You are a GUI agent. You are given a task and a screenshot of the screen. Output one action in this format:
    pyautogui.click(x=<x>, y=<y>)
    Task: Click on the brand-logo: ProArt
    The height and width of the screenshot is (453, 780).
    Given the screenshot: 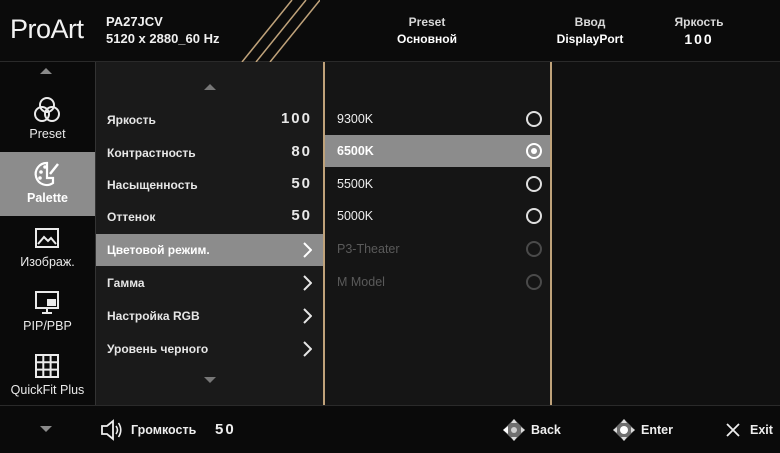 What is the action you would take?
    pyautogui.click(x=47, y=29)
    